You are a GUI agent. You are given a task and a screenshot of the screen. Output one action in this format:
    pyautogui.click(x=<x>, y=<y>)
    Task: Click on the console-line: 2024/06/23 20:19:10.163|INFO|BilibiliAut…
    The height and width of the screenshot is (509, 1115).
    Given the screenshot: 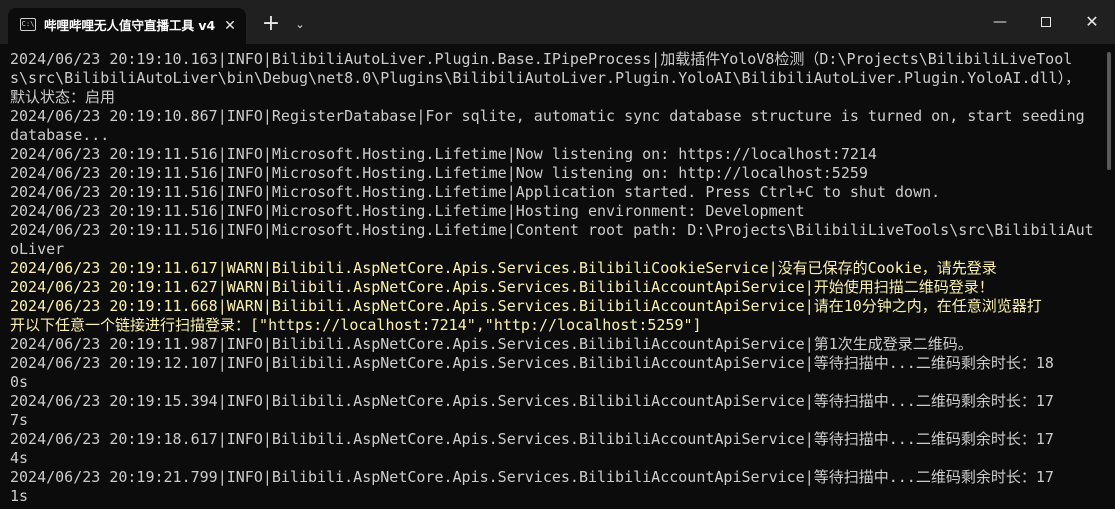 What is the action you would take?
    pyautogui.click(x=541, y=59)
    